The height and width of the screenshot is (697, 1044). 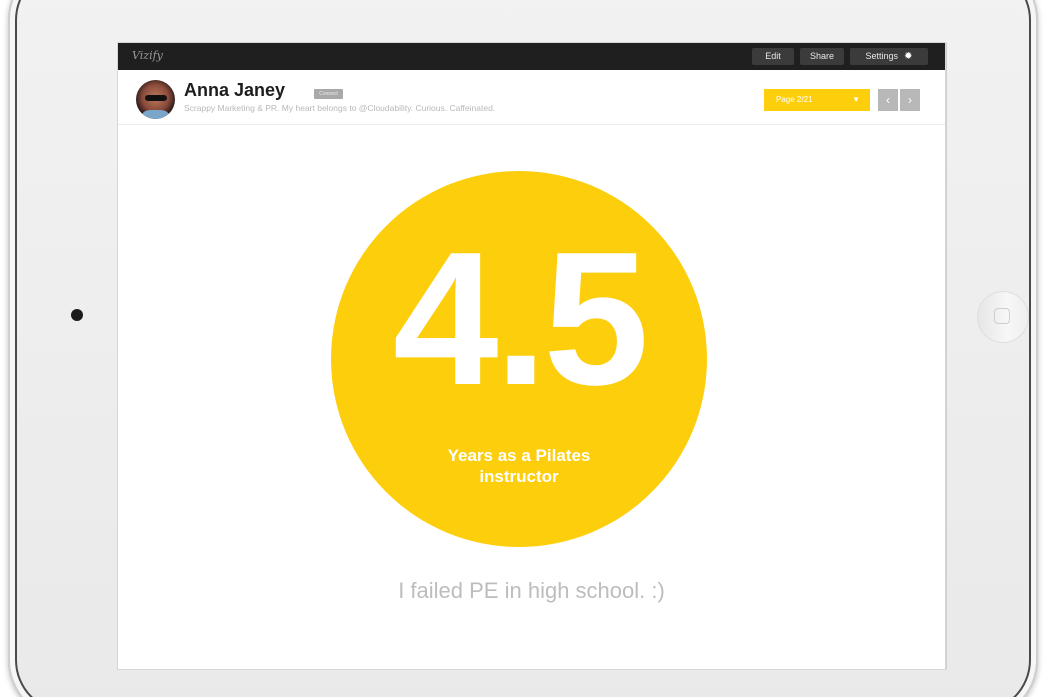 I want to click on stat-caption-line1: Years as a Pilates, so click(x=519, y=455).